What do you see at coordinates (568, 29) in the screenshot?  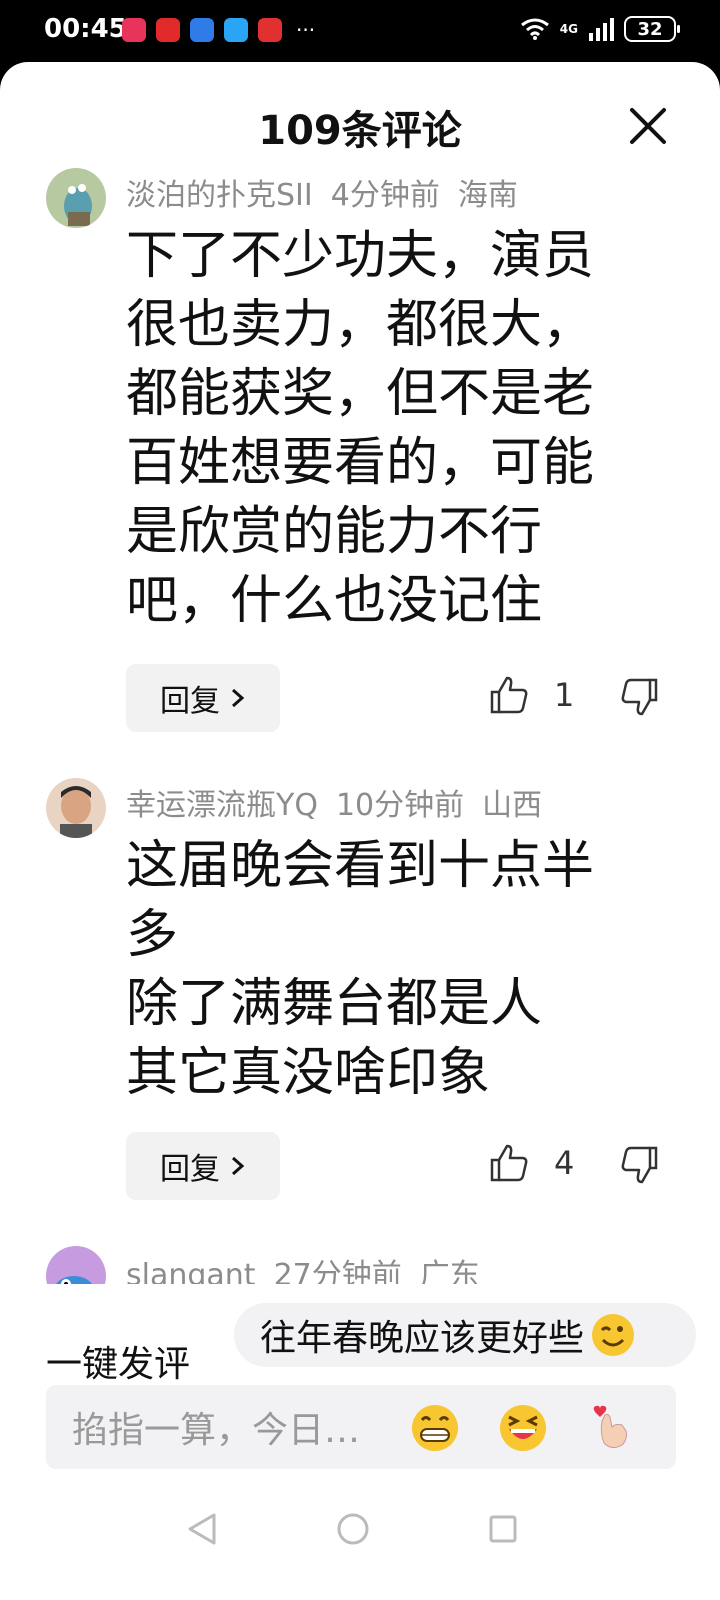 I see `network-type: 4G` at bounding box center [568, 29].